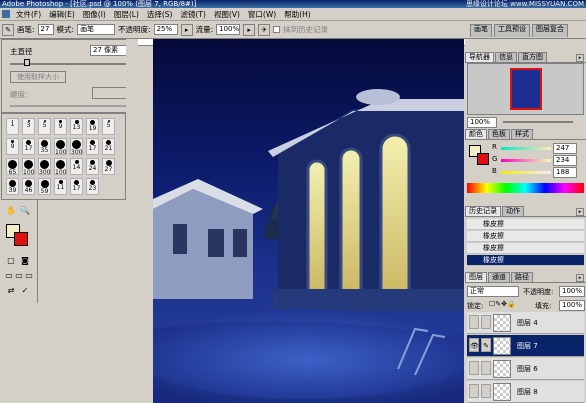  I want to click on tab-color: 颜色, so click(476, 134).